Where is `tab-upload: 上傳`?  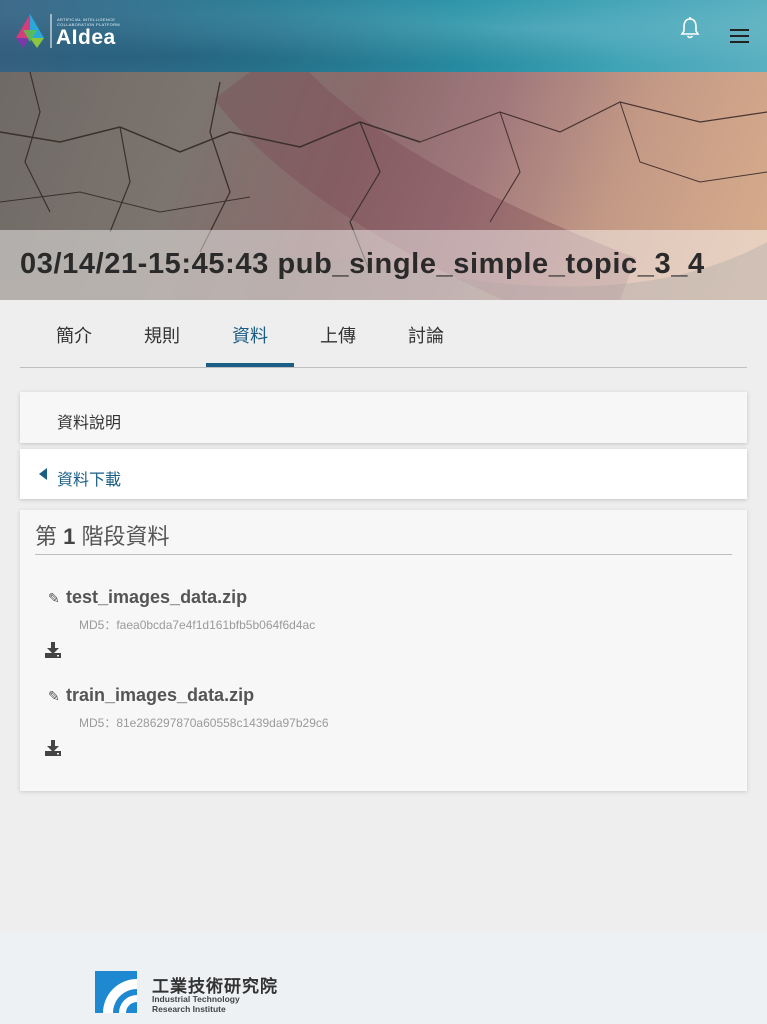 tab-upload: 上傳 is located at coordinates (338, 333).